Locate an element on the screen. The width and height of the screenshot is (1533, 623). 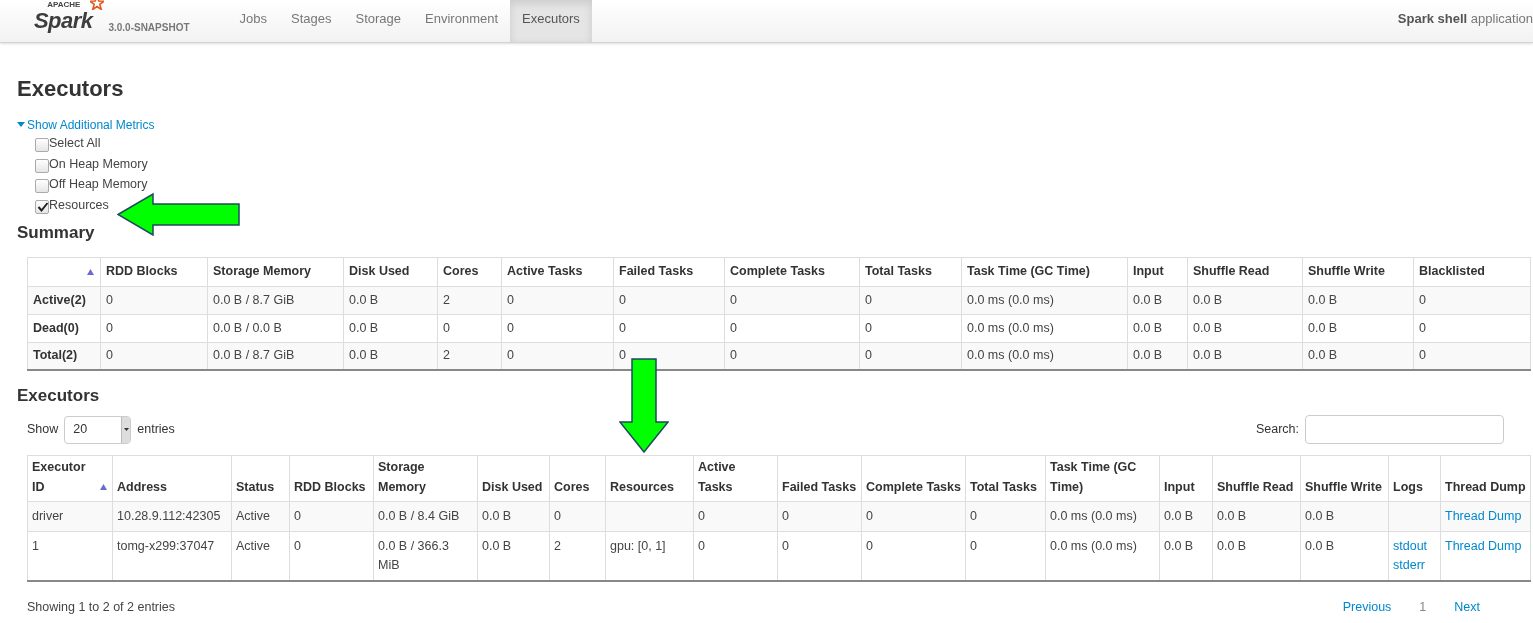
row-header: Total(2) is located at coordinates (55, 355).